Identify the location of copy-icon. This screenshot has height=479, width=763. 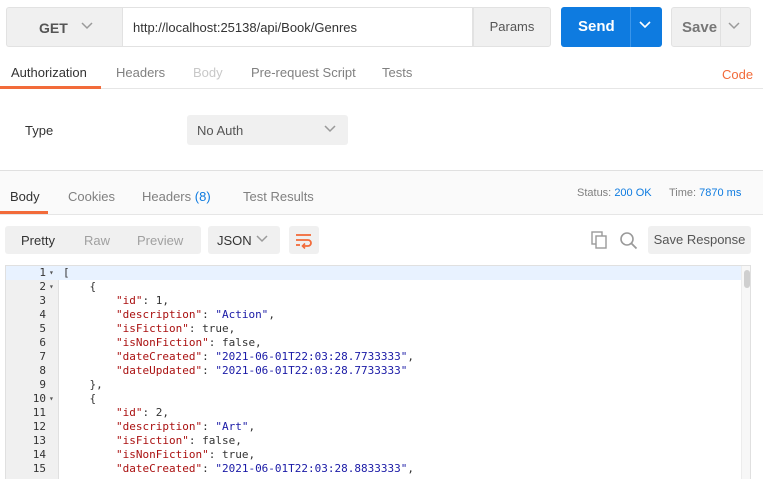
(599, 240).